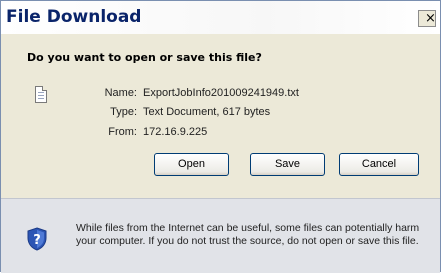 The height and width of the screenshot is (273, 441). What do you see at coordinates (379, 164) in the screenshot?
I see `cancel-button: Cancel` at bounding box center [379, 164].